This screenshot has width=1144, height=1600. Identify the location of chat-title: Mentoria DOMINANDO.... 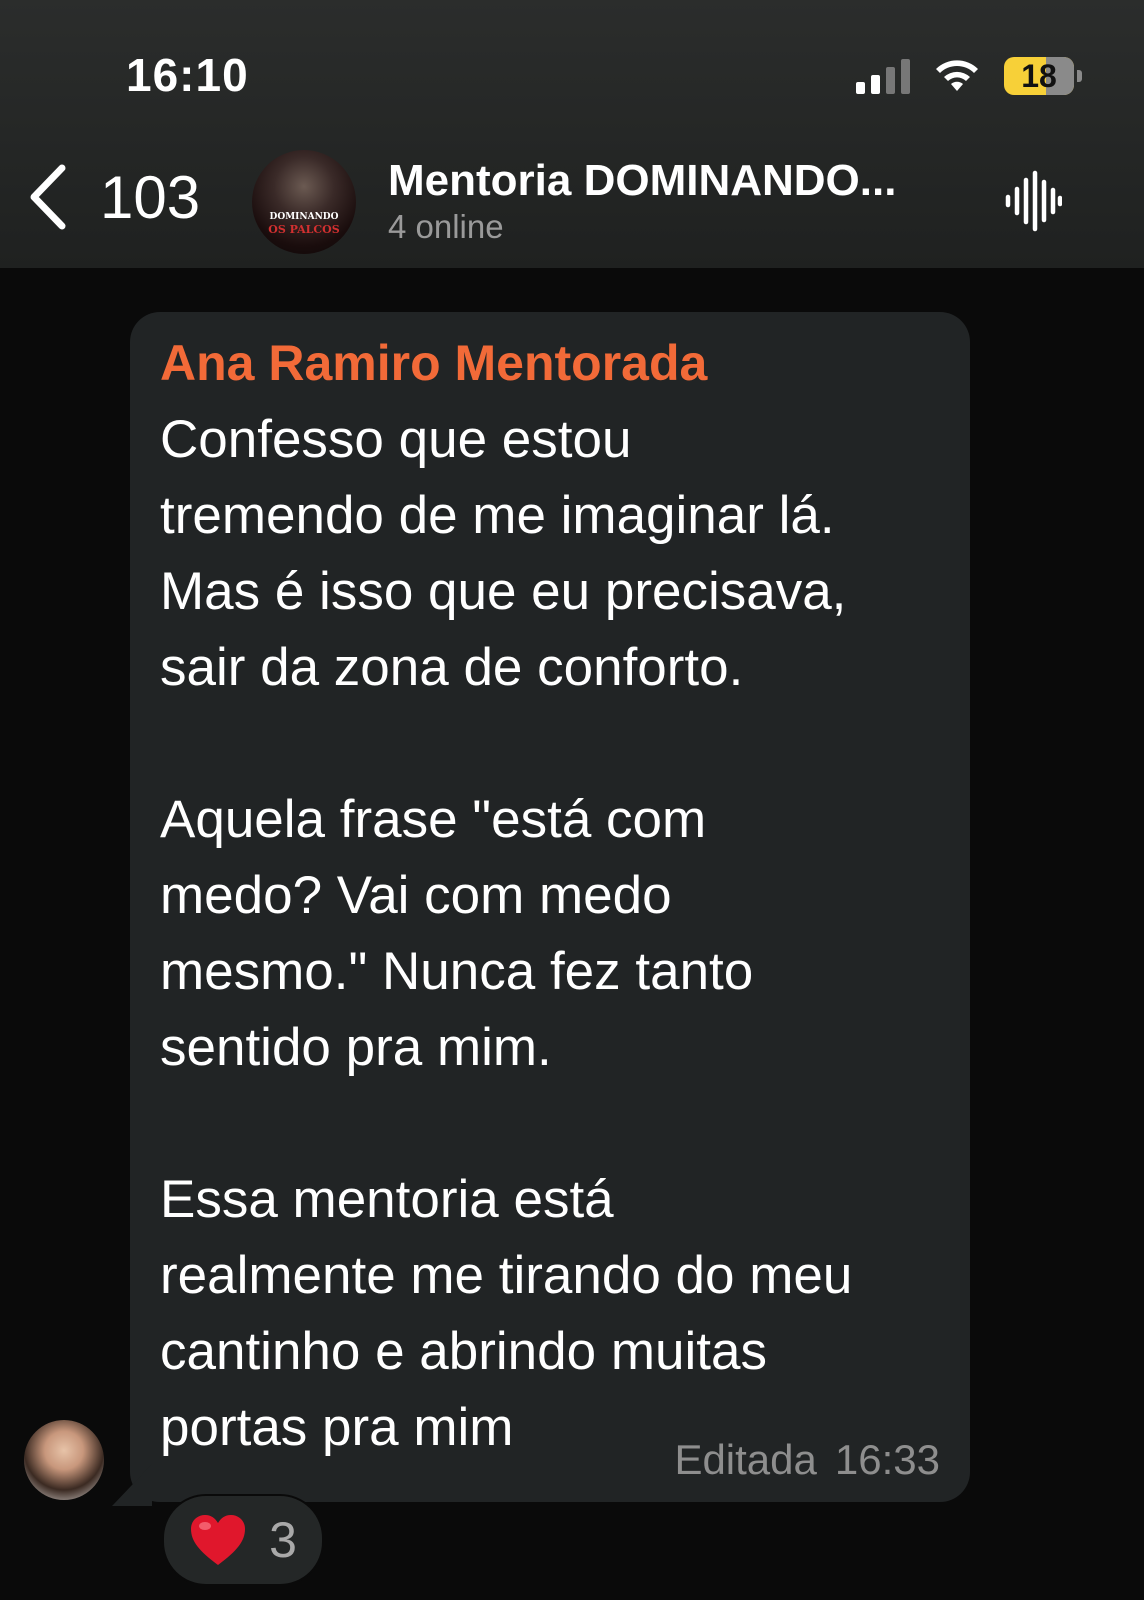
(658, 181).